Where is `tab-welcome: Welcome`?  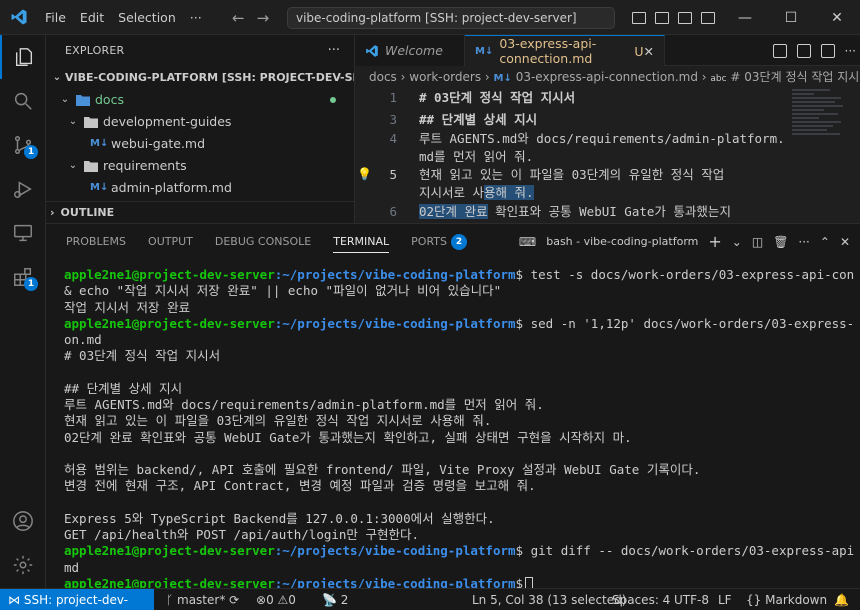 tab-welcome: Welcome is located at coordinates (410, 50).